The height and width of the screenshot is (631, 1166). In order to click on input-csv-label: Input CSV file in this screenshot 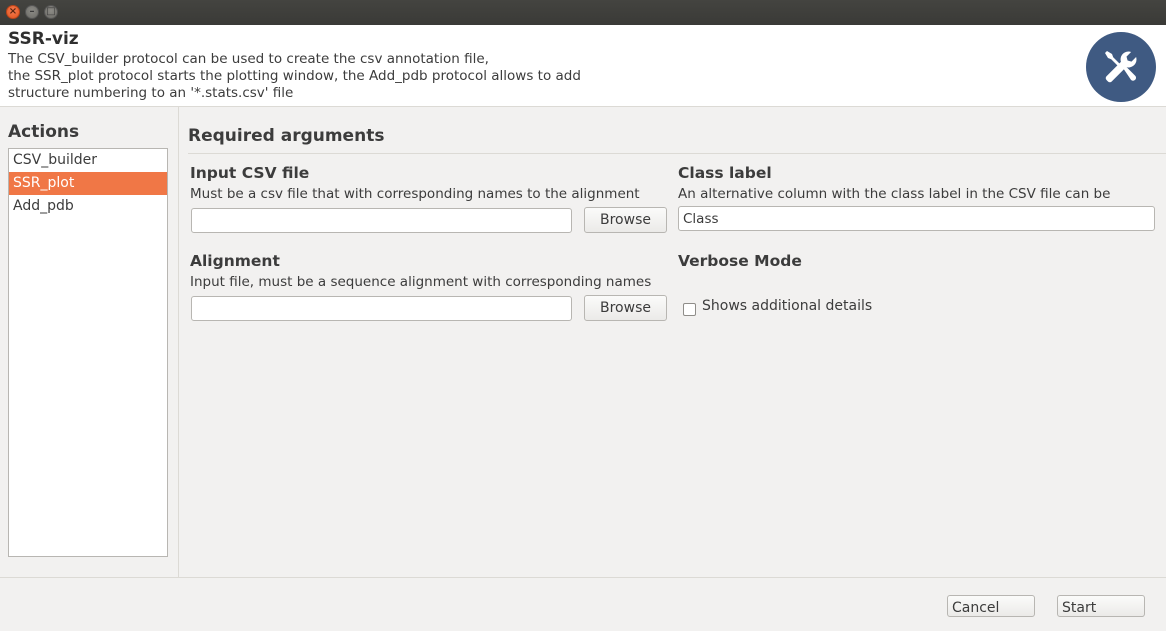, I will do `click(250, 173)`.